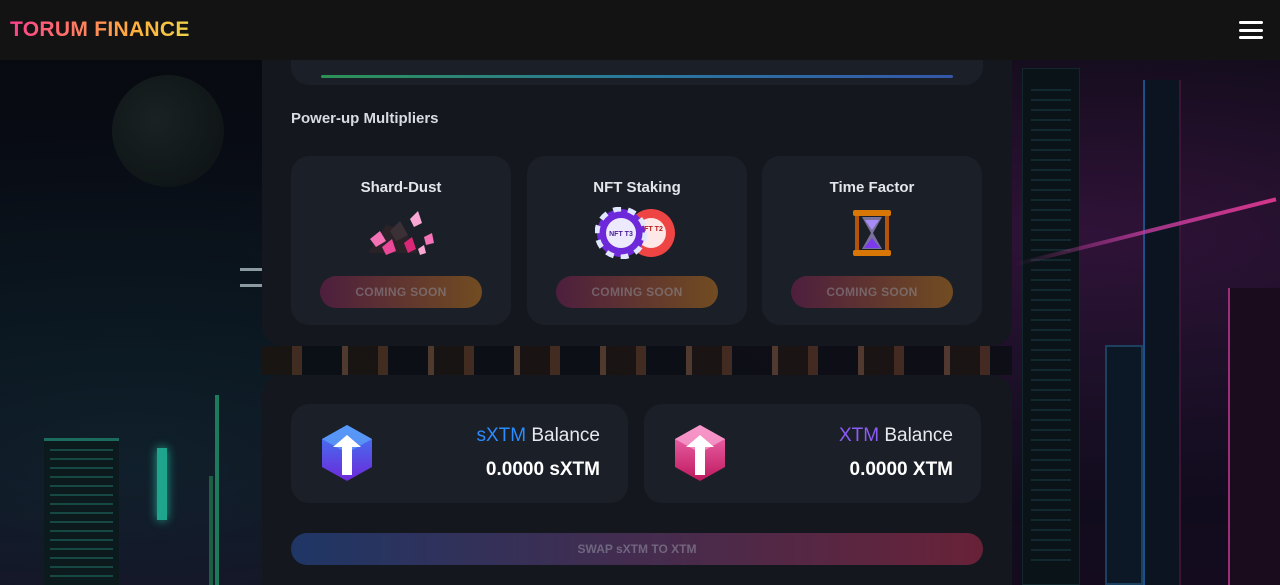 This screenshot has height=585, width=1280. What do you see at coordinates (872, 233) in the screenshot?
I see `hourglass-icon` at bounding box center [872, 233].